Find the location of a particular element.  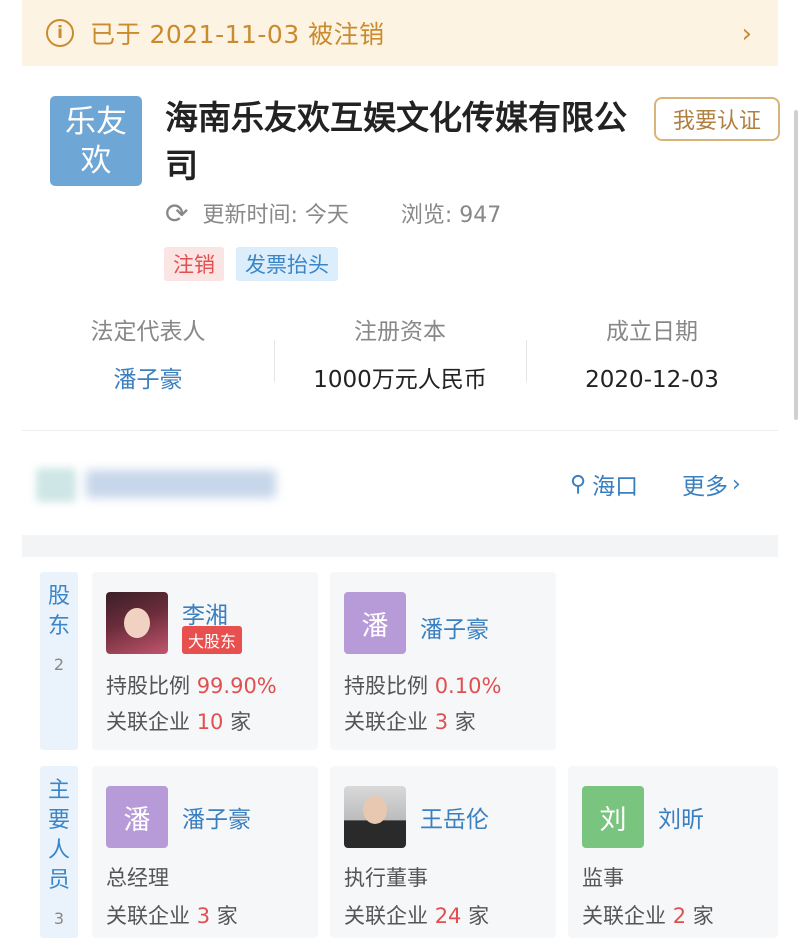

share-ratio-value: 0.10% is located at coordinates (468, 686).